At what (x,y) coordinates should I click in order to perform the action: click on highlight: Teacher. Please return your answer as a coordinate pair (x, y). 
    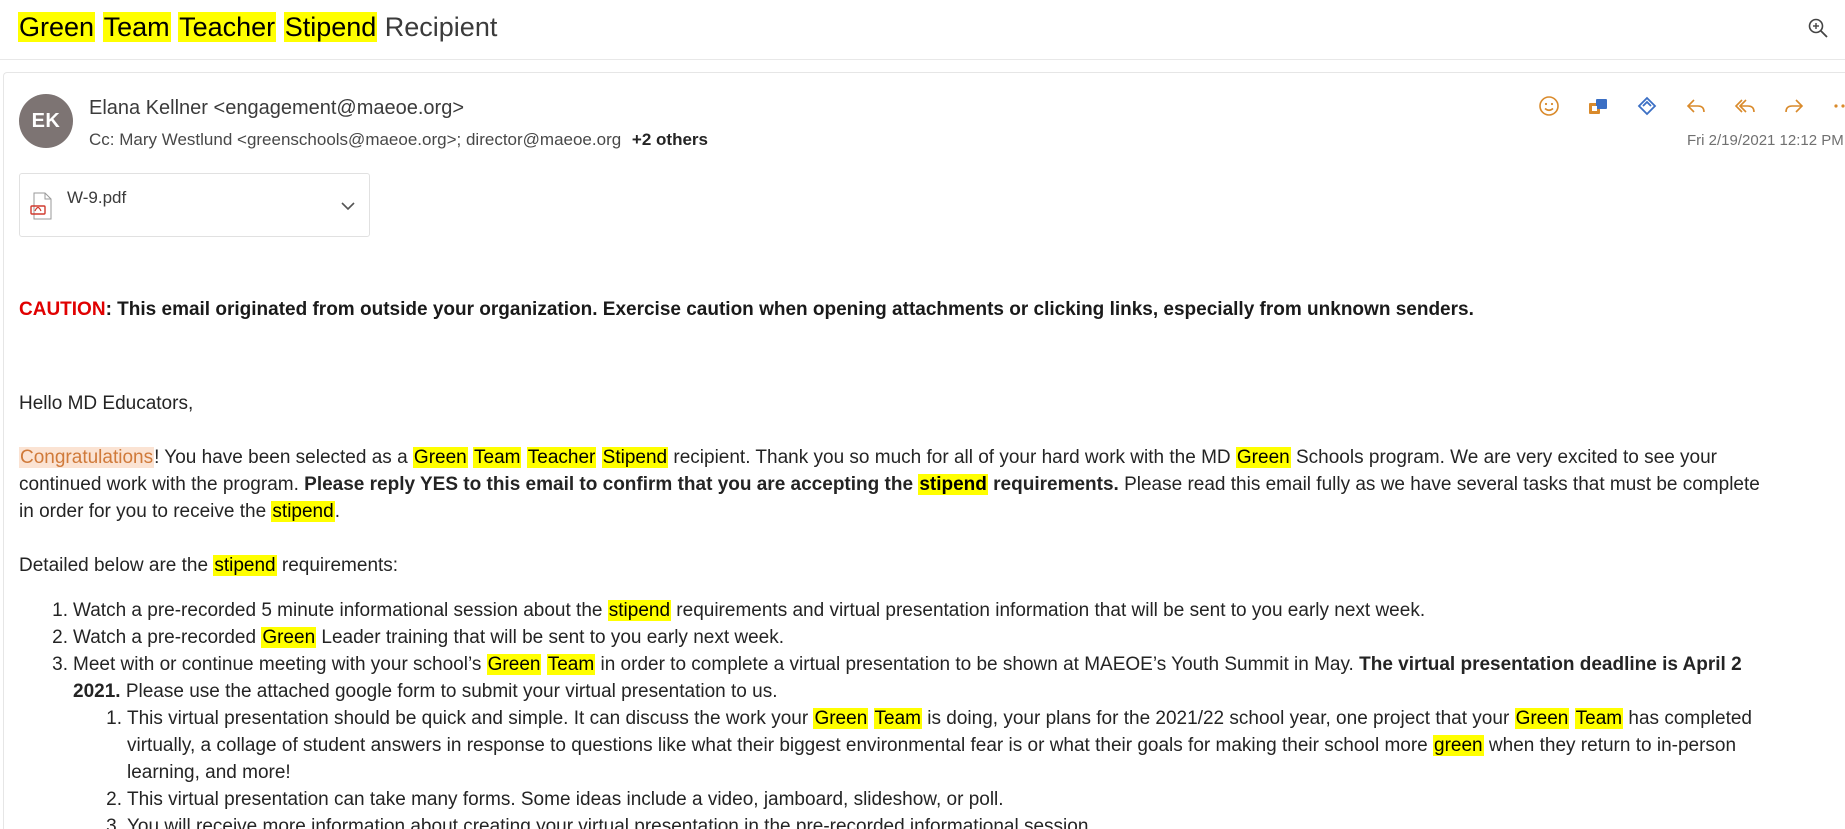
    Looking at the image, I should click on (561, 457).